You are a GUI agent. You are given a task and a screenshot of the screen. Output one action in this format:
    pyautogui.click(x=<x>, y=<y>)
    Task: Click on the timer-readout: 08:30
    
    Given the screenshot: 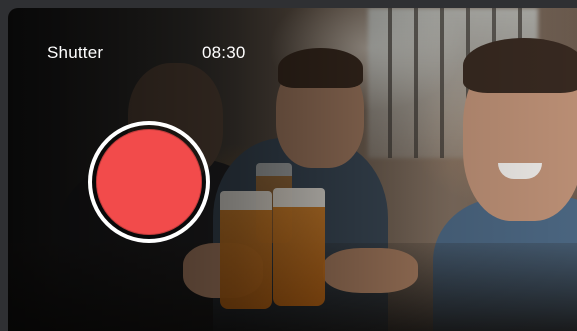 What is the action you would take?
    pyautogui.click(x=224, y=52)
    